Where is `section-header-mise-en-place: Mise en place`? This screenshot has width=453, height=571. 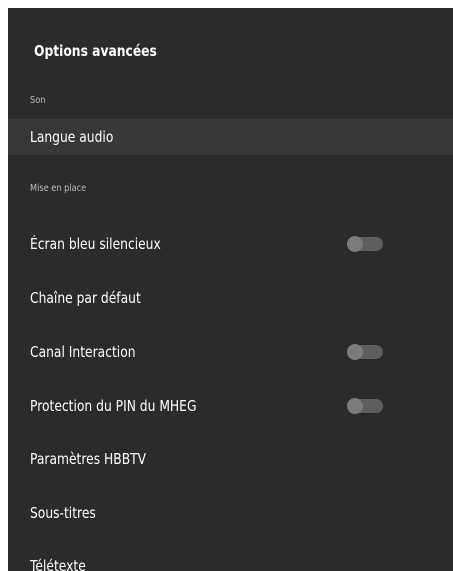 section-header-mise-en-place: Mise en place is located at coordinates (58, 188).